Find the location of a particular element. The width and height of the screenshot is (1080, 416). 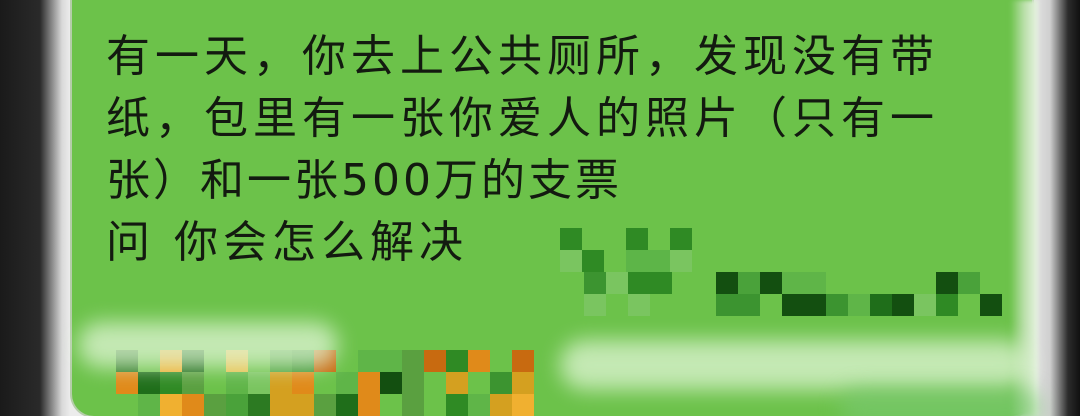

blurred-overlay-right is located at coordinates (795, 365).